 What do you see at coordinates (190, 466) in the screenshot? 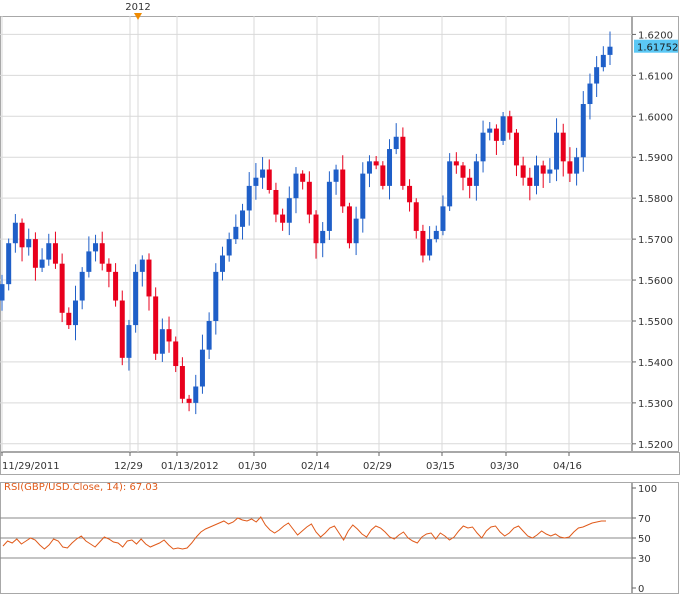
I see `date-tick-label: 01/13/2012` at bounding box center [190, 466].